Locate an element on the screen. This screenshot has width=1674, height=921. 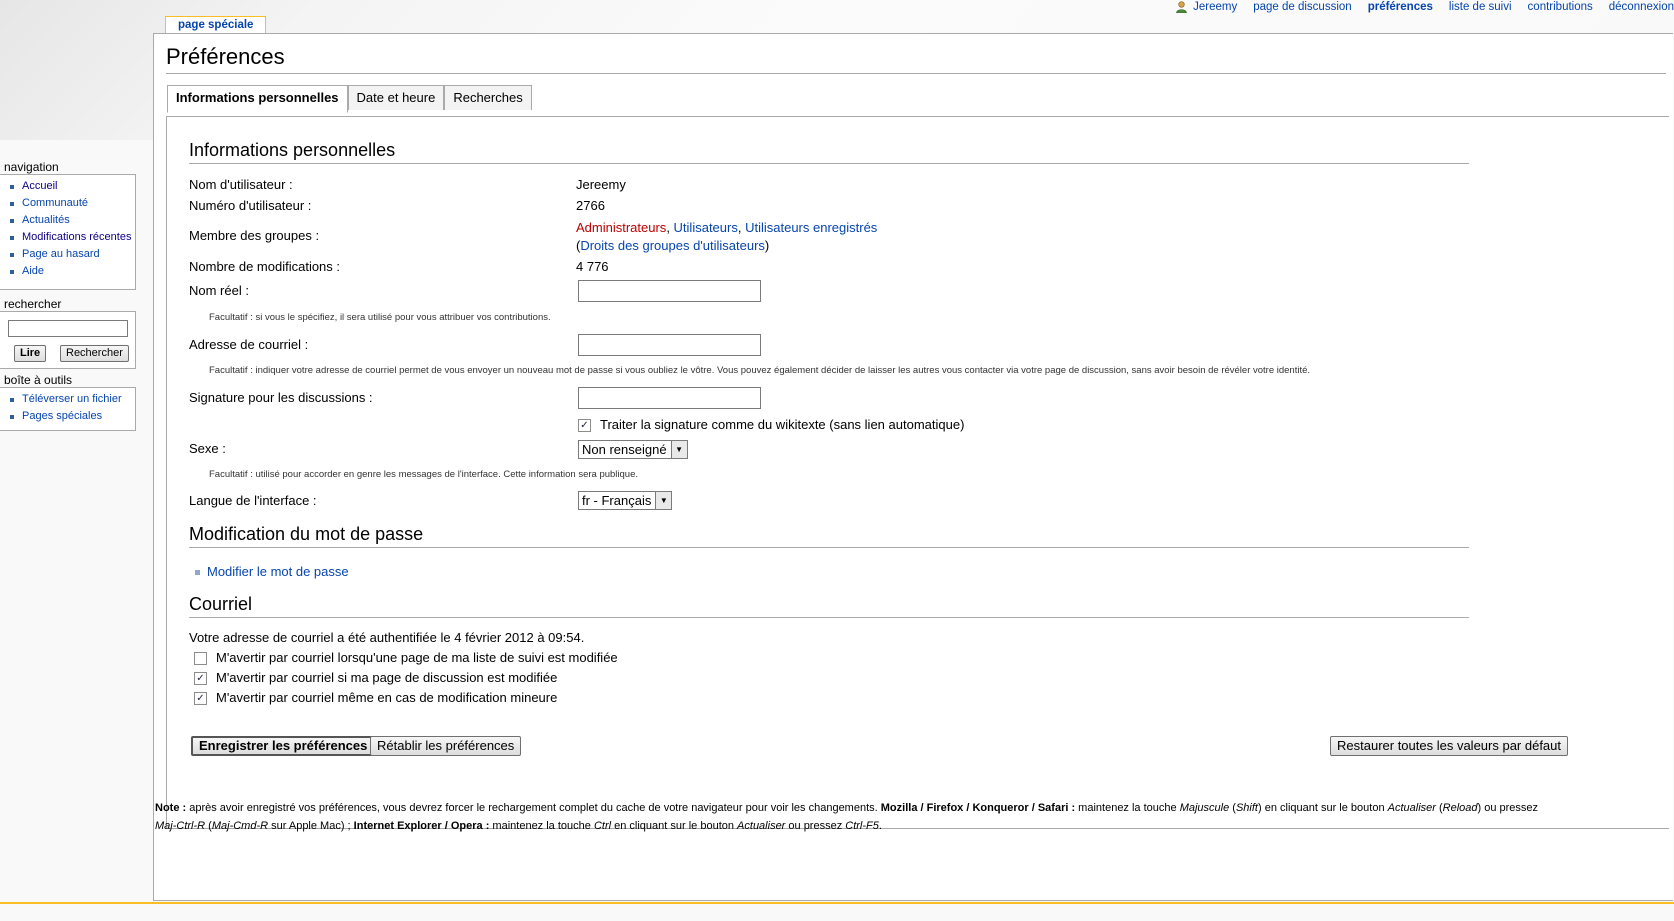
sidebar-item-news: Actualités is located at coordinates (72, 220).